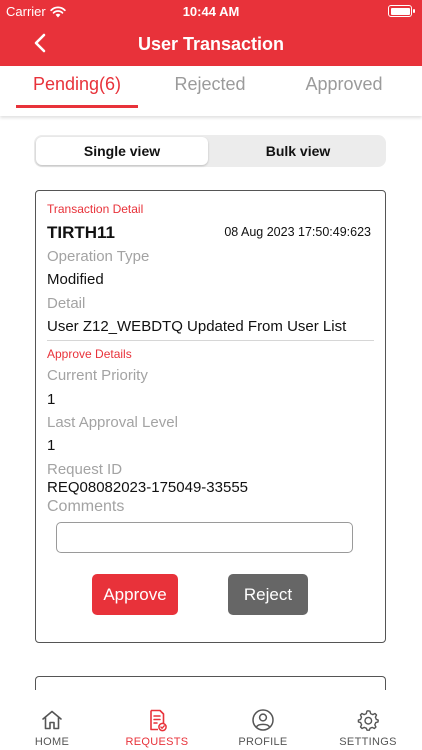 This screenshot has width=422, height=750. What do you see at coordinates (77, 106) in the screenshot?
I see `active-tab-indicator` at bounding box center [77, 106].